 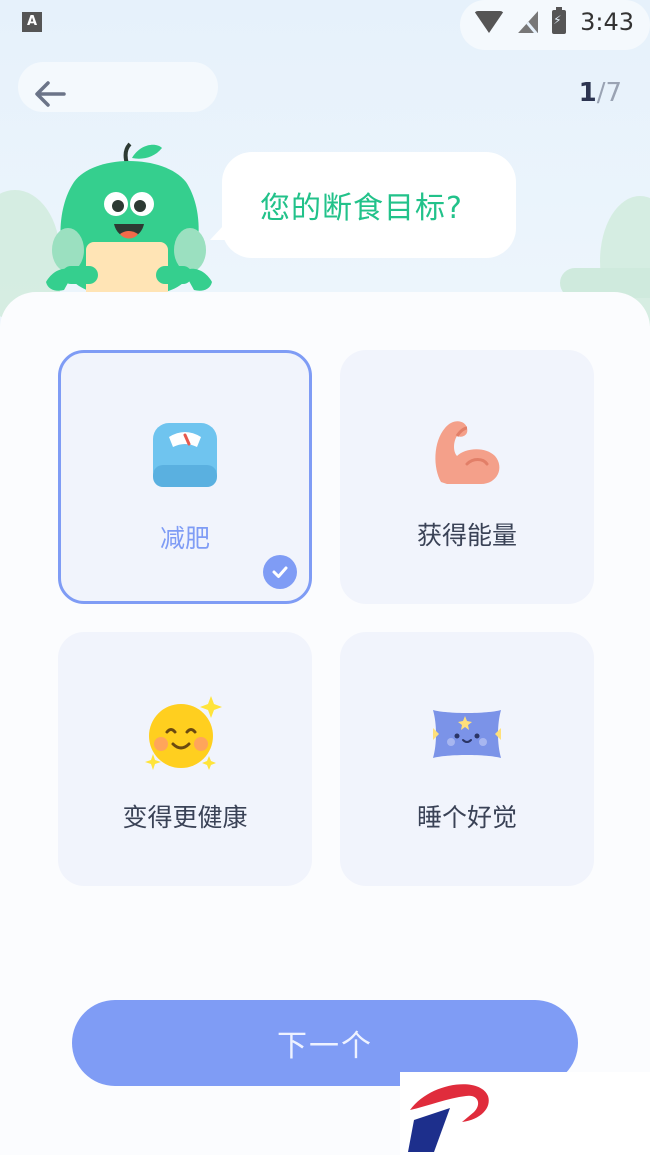 What do you see at coordinates (609, 93) in the screenshot?
I see `progress-total: /7` at bounding box center [609, 93].